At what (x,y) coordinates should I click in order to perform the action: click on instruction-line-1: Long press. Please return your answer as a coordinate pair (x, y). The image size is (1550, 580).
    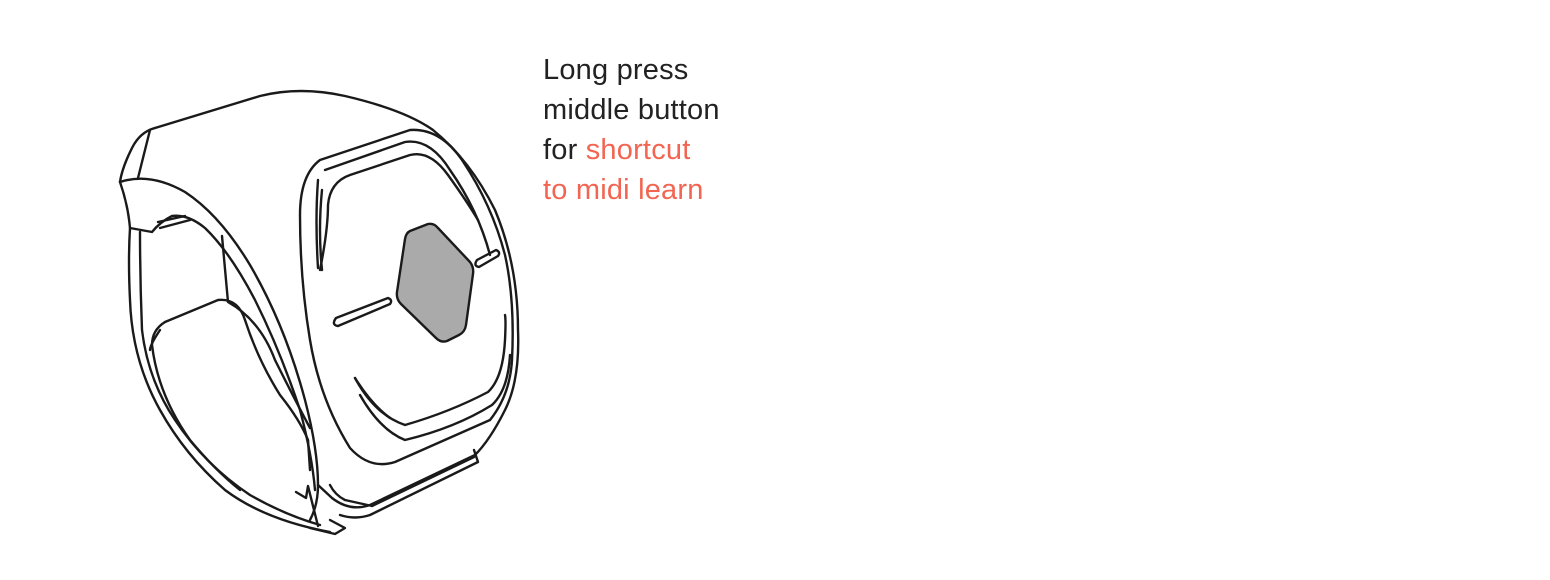
    Looking at the image, I should click on (616, 70).